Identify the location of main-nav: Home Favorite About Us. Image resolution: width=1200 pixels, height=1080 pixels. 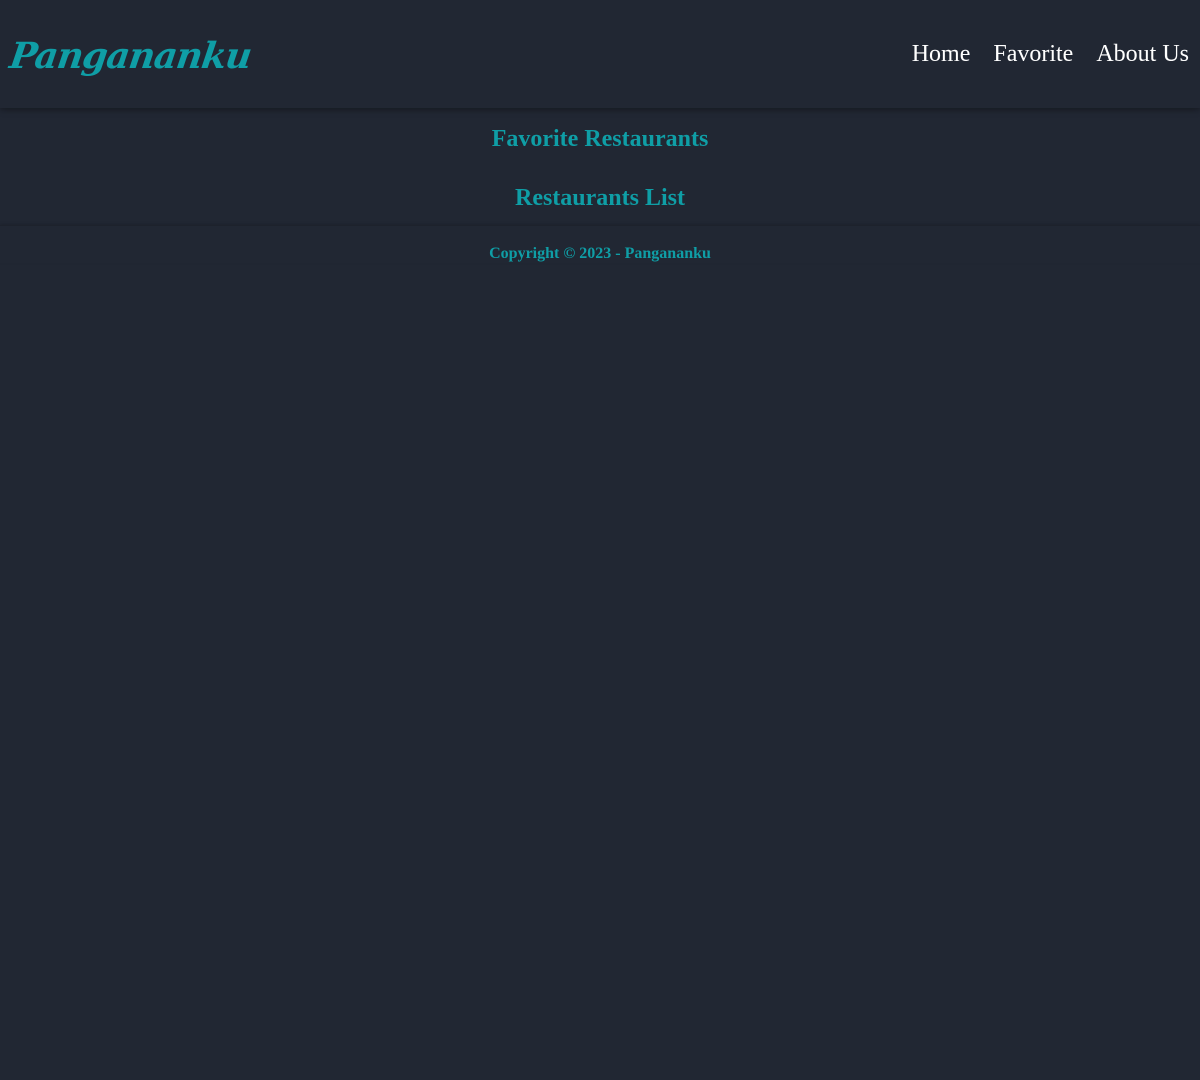
(1050, 54).